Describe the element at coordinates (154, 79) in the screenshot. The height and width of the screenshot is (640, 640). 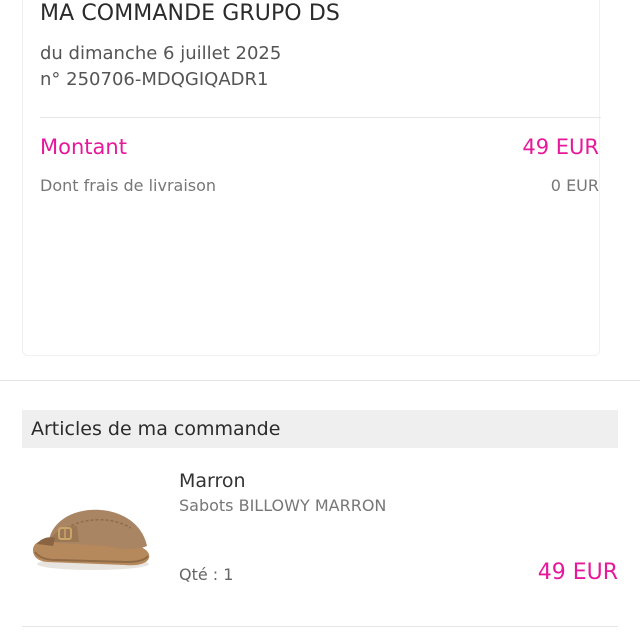
I see `order-number: n° 250706-MDQGIQADR1` at that location.